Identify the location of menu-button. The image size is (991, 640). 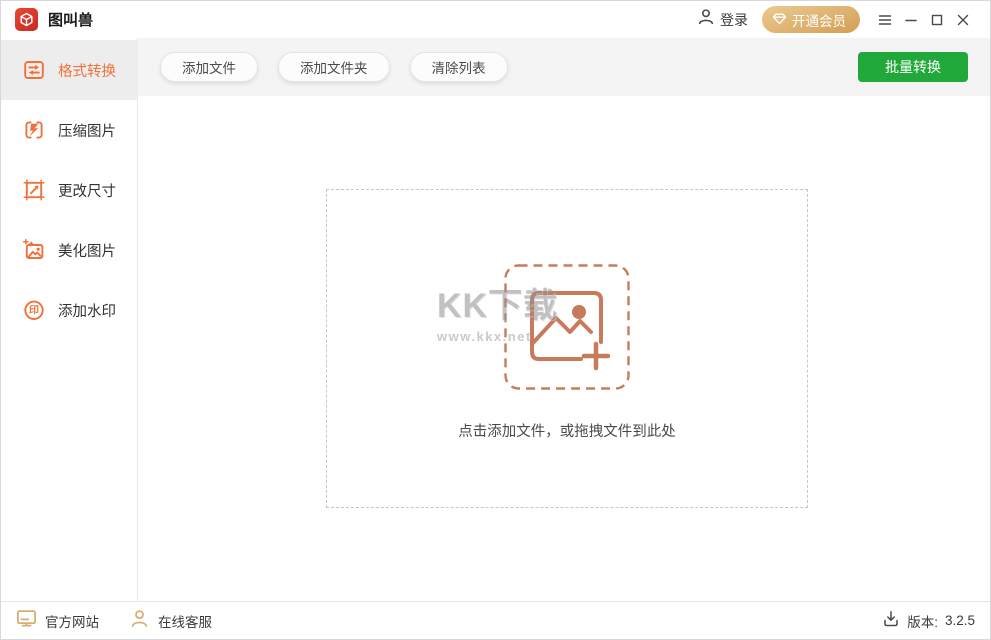
(885, 20).